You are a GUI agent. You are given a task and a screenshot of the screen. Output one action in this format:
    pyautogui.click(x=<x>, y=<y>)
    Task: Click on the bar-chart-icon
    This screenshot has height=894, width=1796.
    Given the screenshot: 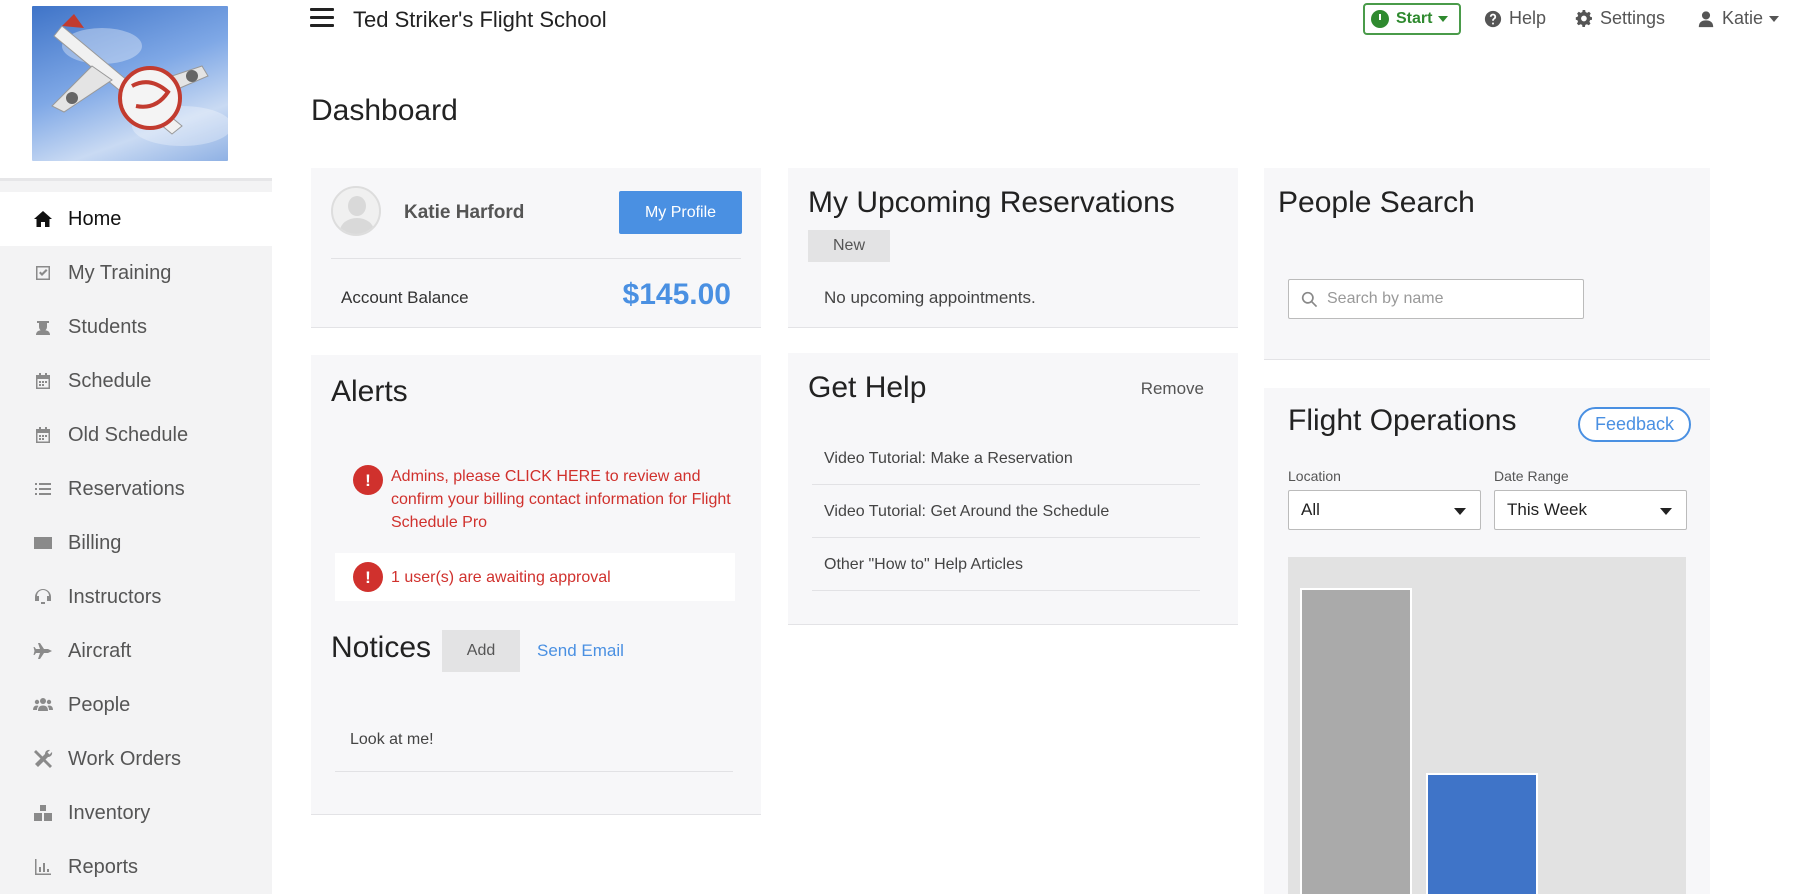 What is the action you would take?
    pyautogui.click(x=43, y=867)
    